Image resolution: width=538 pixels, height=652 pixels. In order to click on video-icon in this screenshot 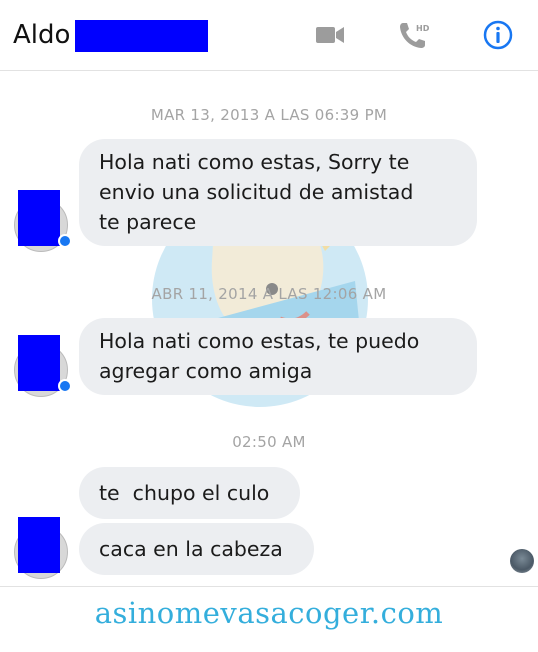, I will do `click(330, 35)`.